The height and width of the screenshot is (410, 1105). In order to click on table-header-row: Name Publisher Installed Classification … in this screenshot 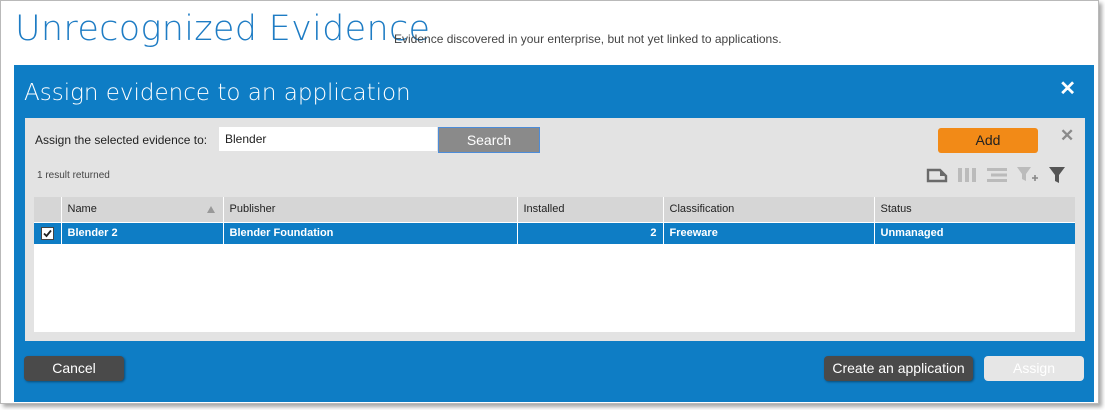, I will do `click(554, 209)`.